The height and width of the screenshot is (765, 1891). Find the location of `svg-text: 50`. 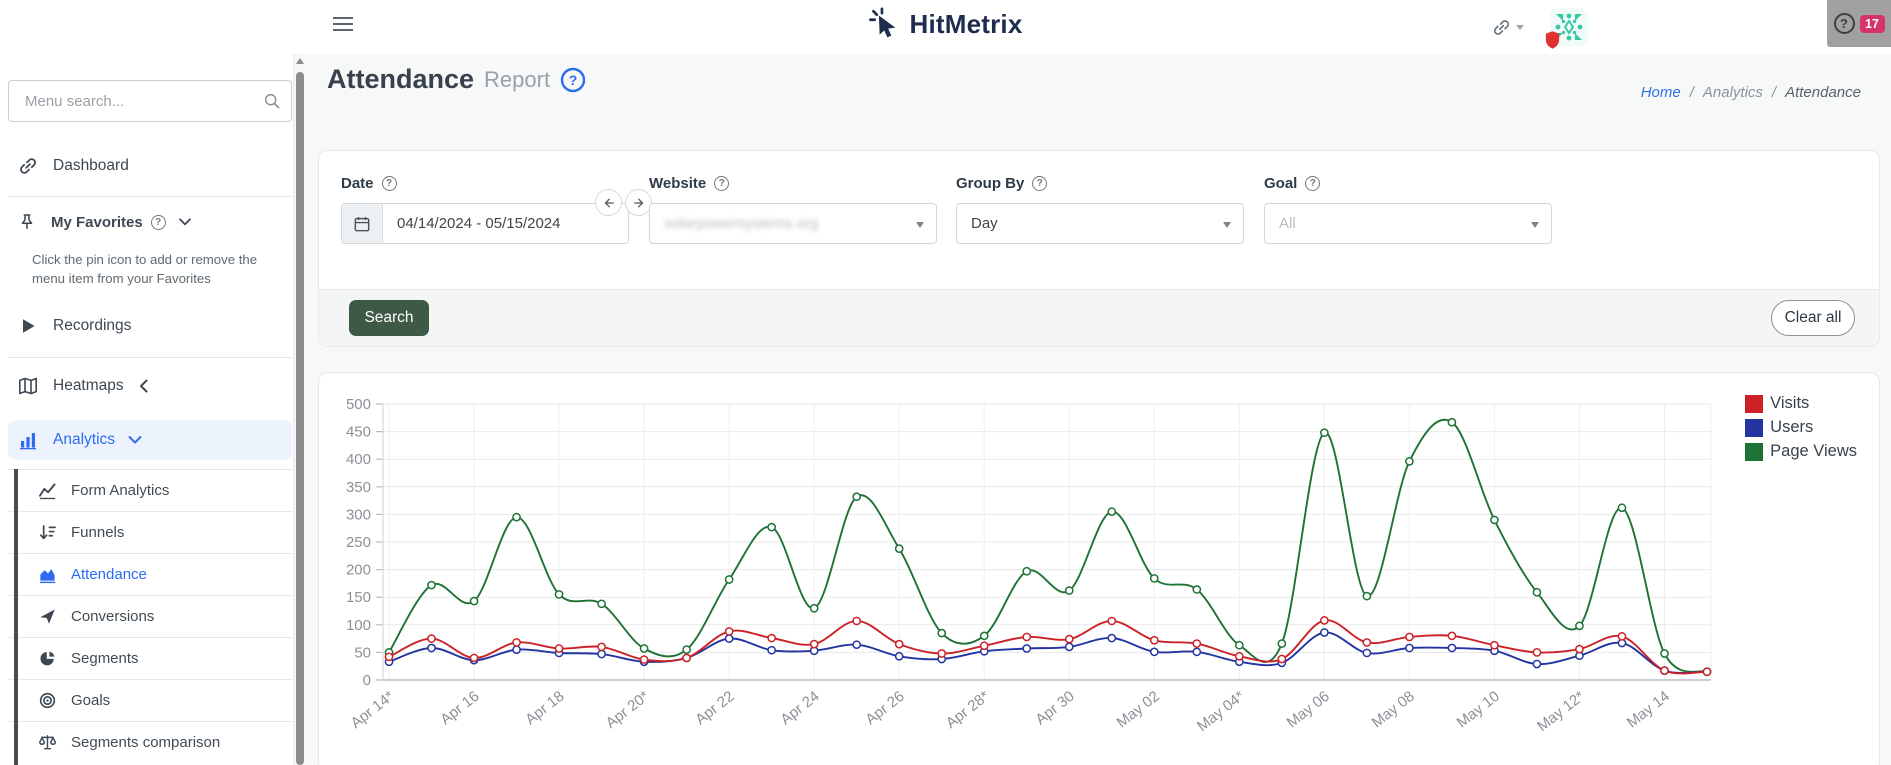

svg-text: 50 is located at coordinates (362, 652).